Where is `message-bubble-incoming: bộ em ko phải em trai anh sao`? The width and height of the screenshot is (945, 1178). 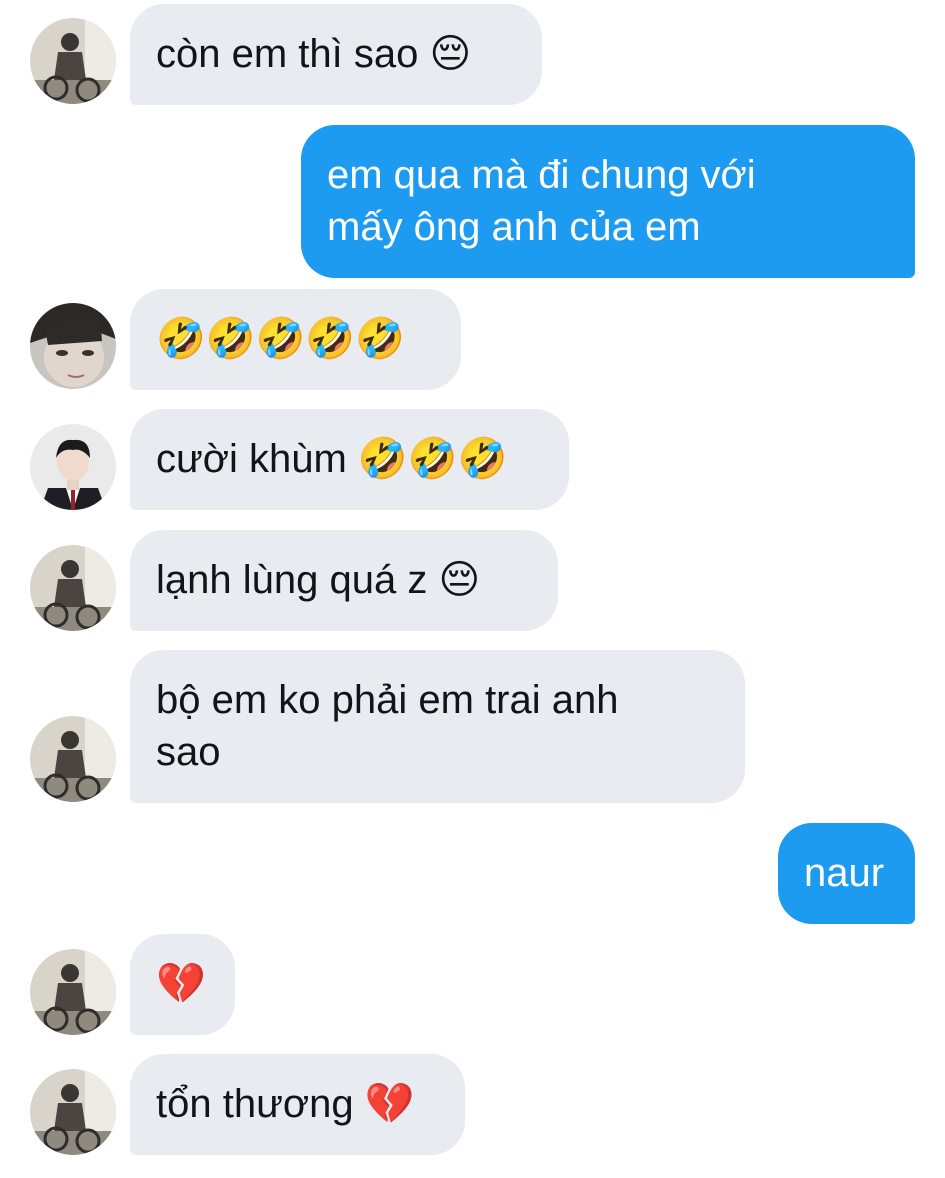
message-bubble-incoming: bộ em ko phải em trai anh sao is located at coordinates (437, 726).